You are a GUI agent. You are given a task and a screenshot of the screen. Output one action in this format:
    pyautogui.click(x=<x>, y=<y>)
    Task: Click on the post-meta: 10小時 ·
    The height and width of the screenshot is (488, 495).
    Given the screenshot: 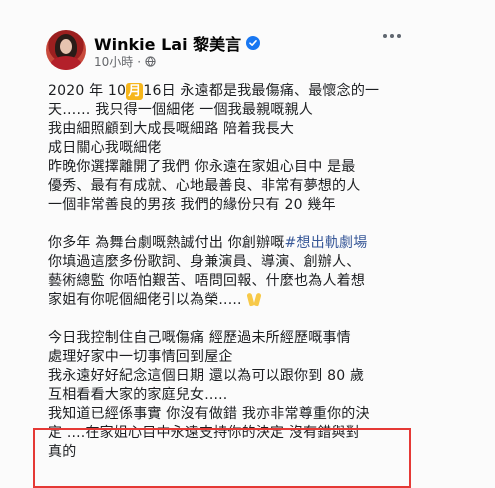 What is the action you would take?
    pyautogui.click(x=125, y=61)
    